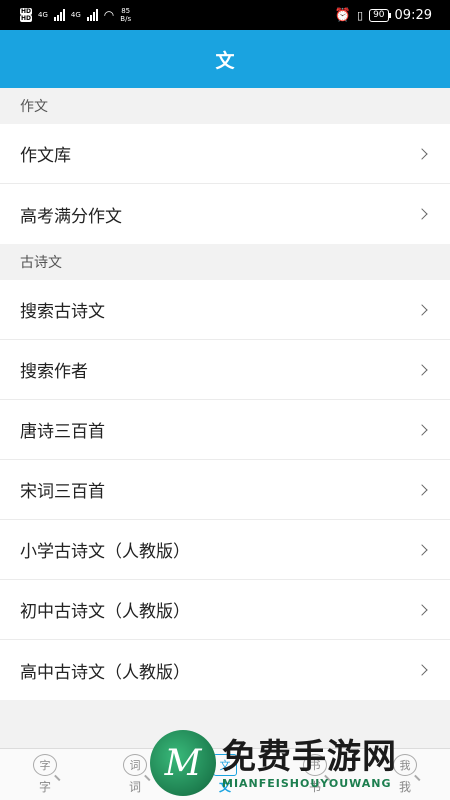  Describe the element at coordinates (225, 430) in the screenshot. I see `list-item-tang-poems: 唐诗三百首` at that location.